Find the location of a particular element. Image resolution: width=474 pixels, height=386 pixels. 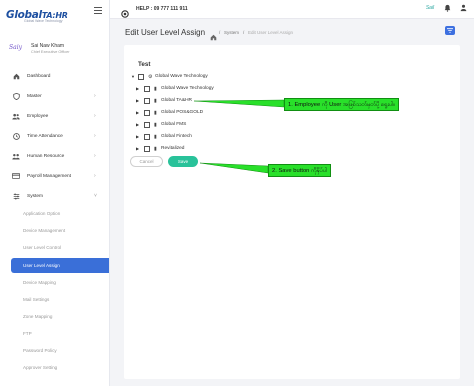

filter-icon is located at coordinates (450, 30).